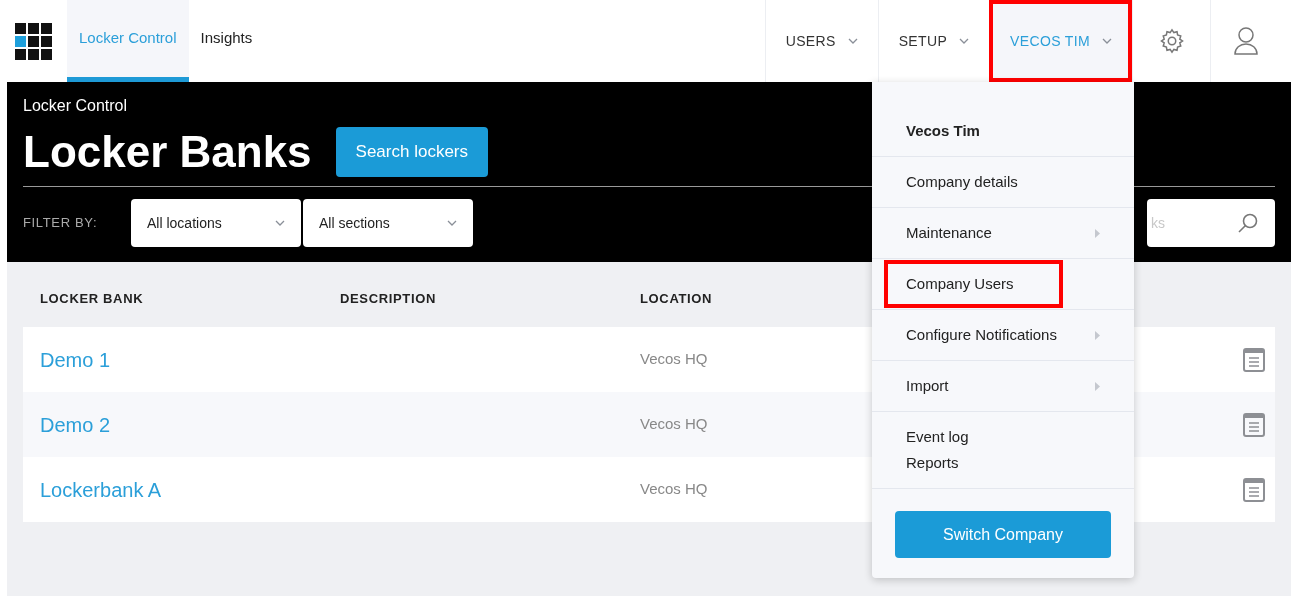  I want to click on nav-tab: Insights, so click(226, 41).